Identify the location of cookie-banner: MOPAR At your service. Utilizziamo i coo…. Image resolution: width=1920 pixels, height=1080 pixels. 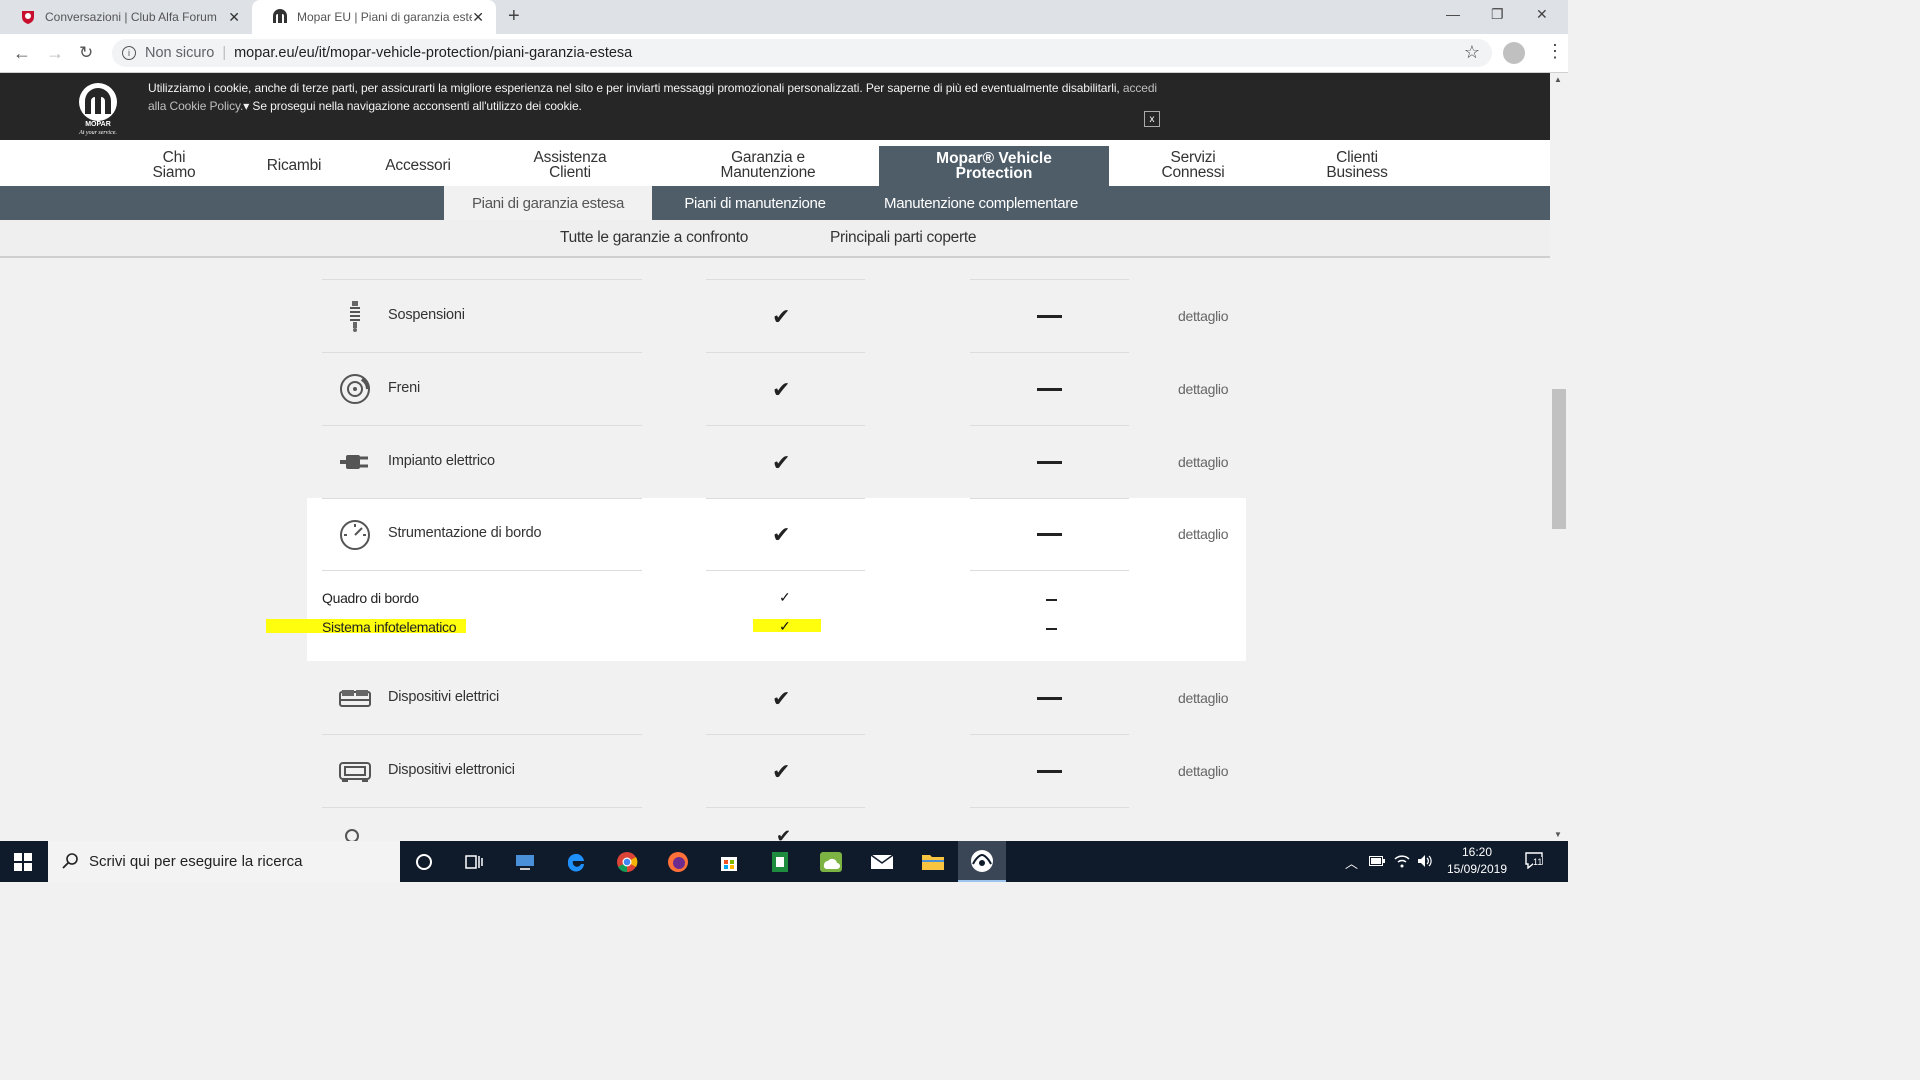
(775, 106).